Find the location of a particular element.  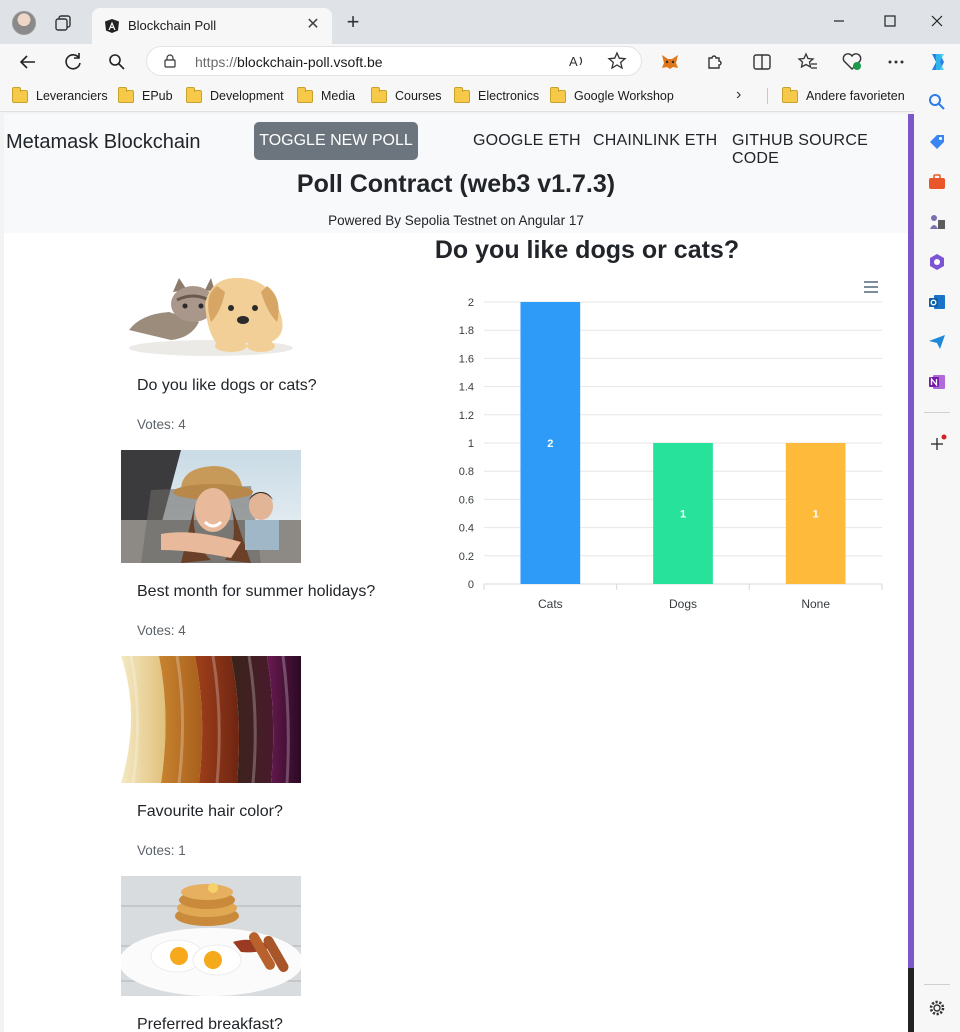

bookmark-folder: Leveranciers is located at coordinates (60, 95).